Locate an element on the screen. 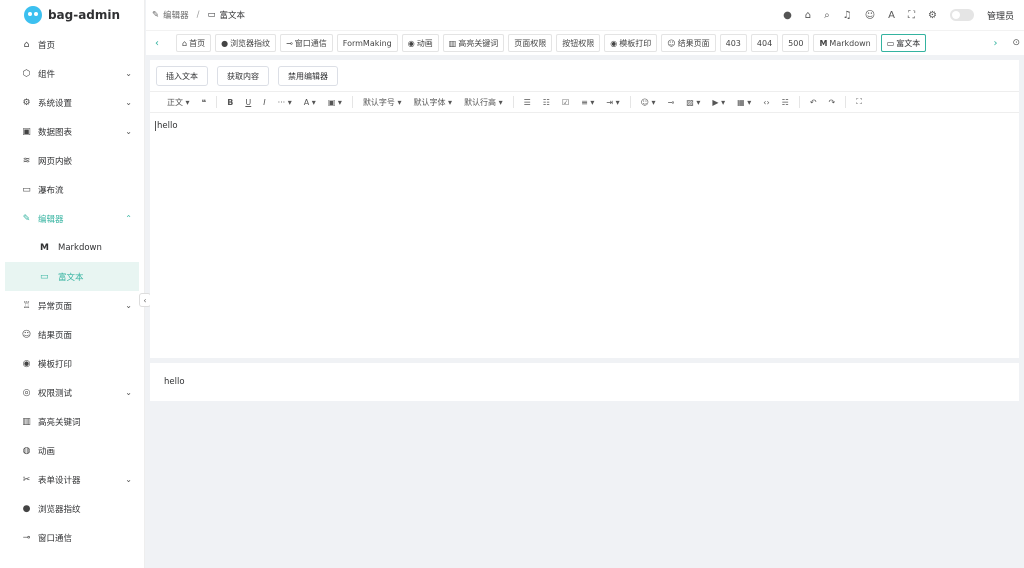  video-icon: ▶ ▾ is located at coordinates (718, 102).